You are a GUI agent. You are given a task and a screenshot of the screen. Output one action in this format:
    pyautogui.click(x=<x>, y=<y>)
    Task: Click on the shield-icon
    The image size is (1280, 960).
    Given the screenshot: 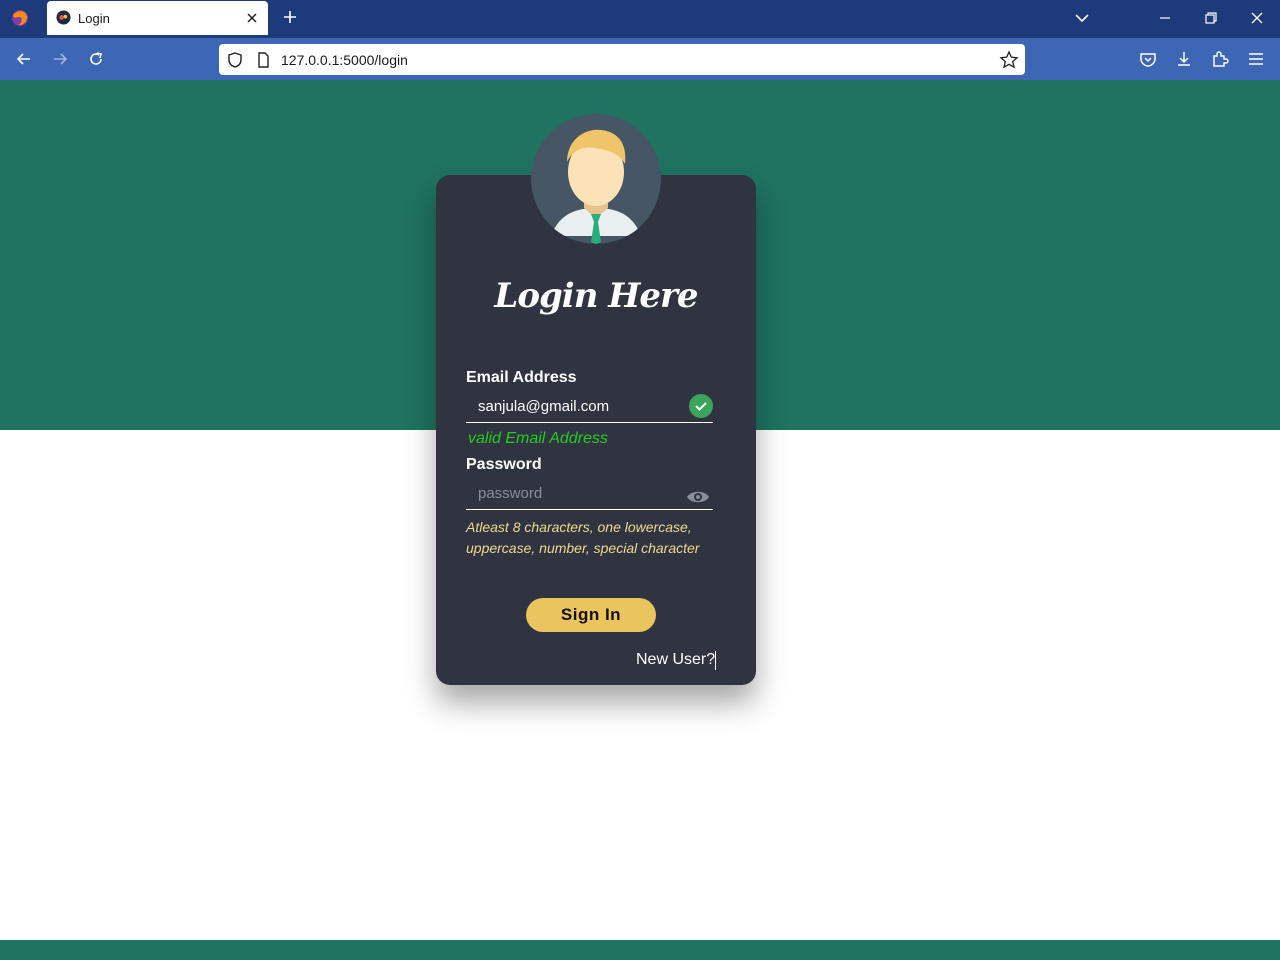 What is the action you would take?
    pyautogui.click(x=235, y=60)
    